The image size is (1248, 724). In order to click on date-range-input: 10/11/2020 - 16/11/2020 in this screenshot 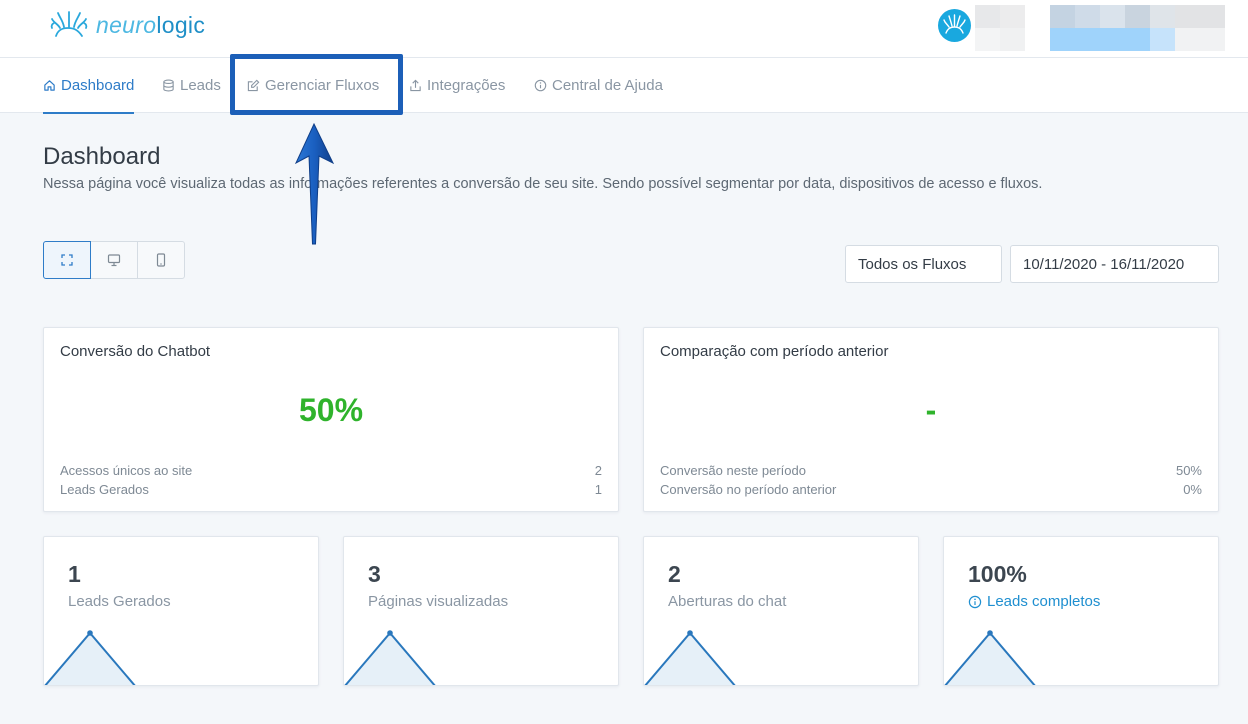, I will do `click(1114, 264)`.